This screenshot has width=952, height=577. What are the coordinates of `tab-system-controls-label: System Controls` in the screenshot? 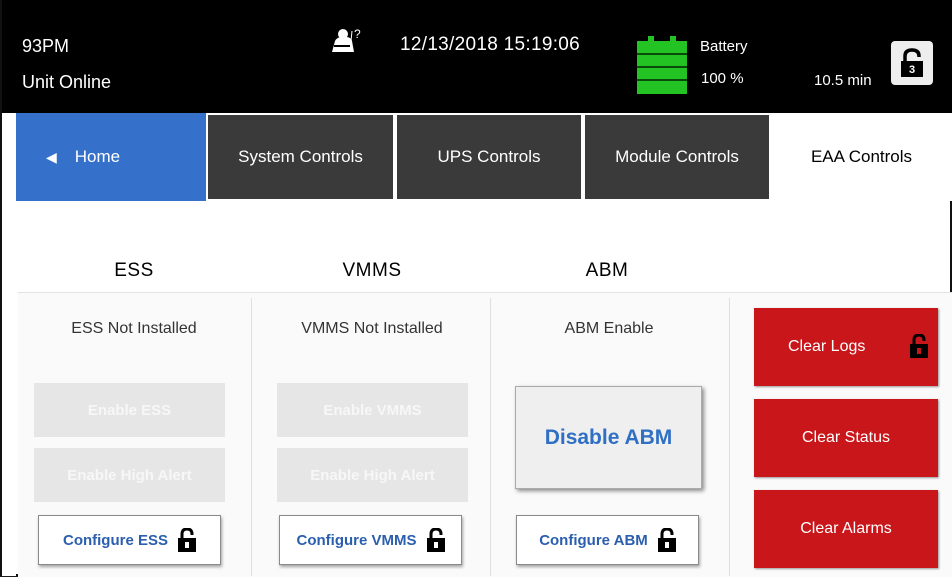 It's located at (300, 156).